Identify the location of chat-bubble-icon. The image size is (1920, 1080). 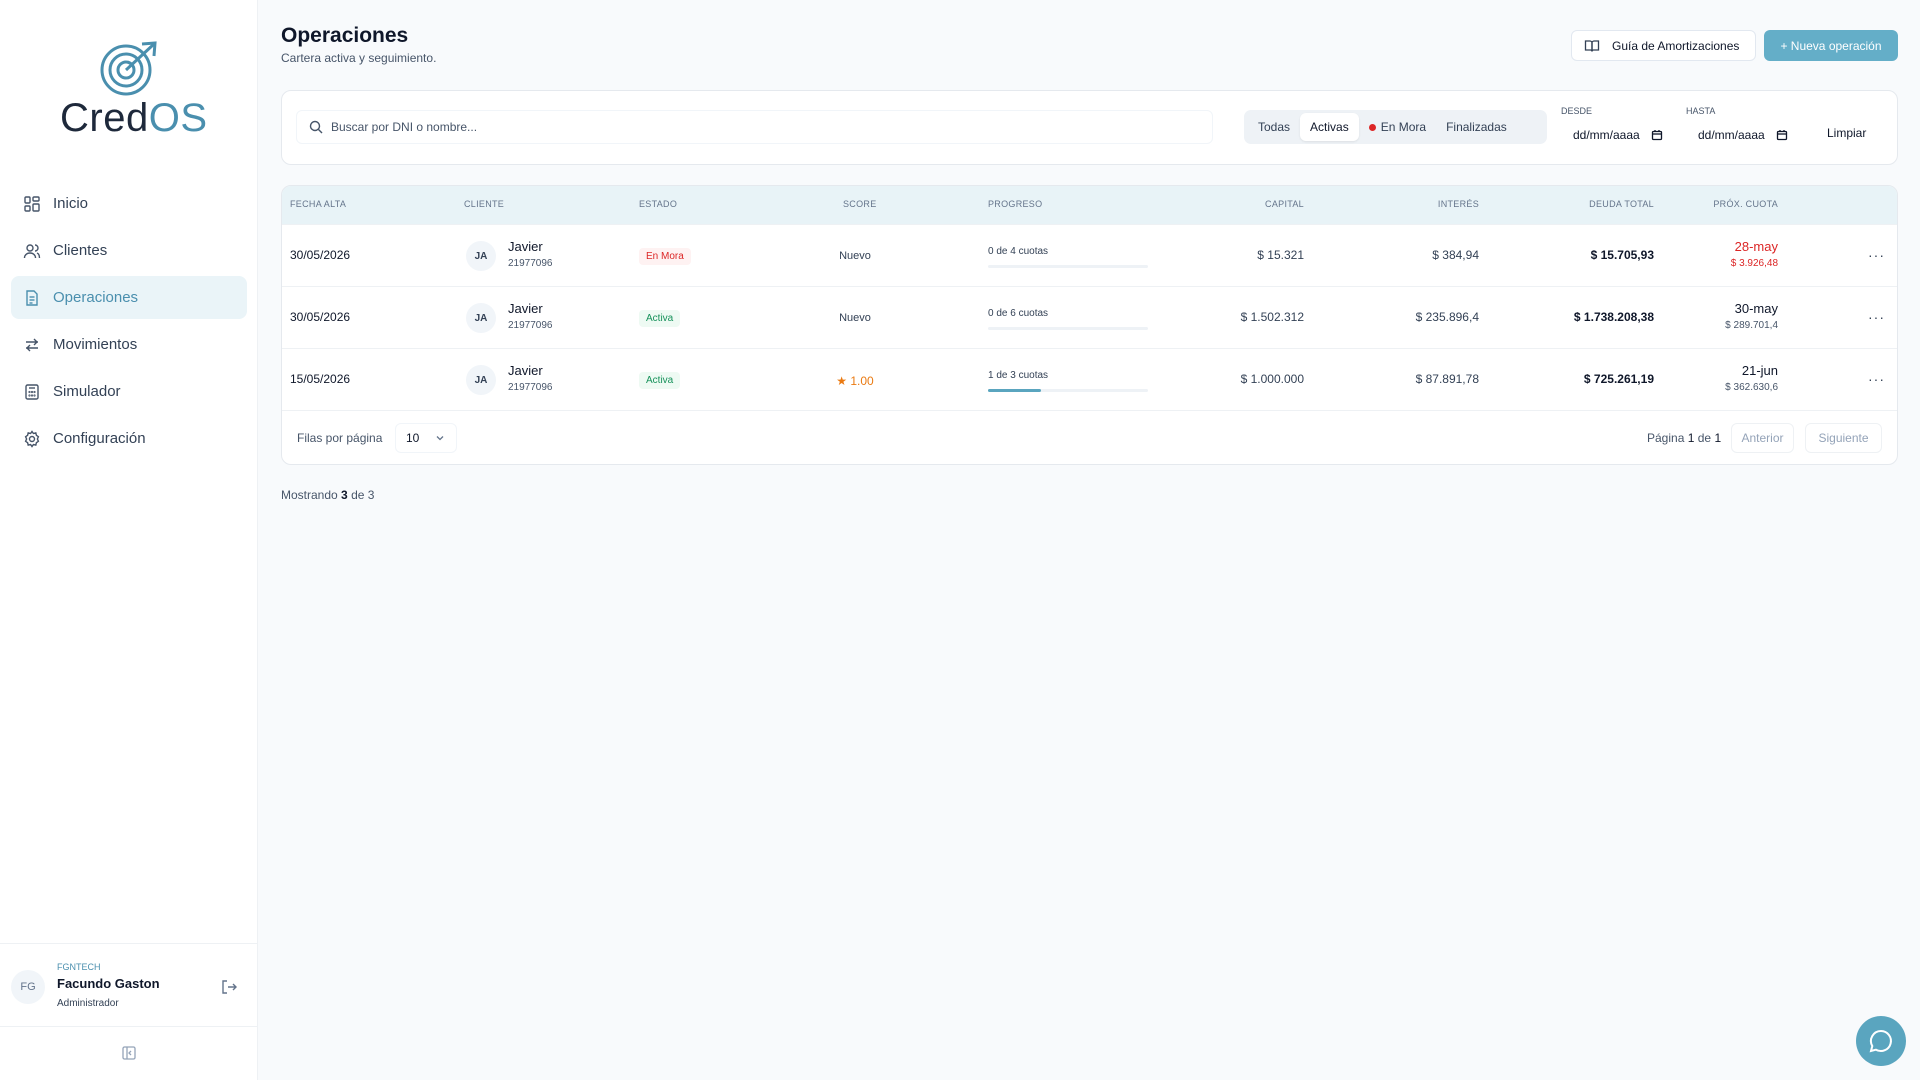
(1880, 1041).